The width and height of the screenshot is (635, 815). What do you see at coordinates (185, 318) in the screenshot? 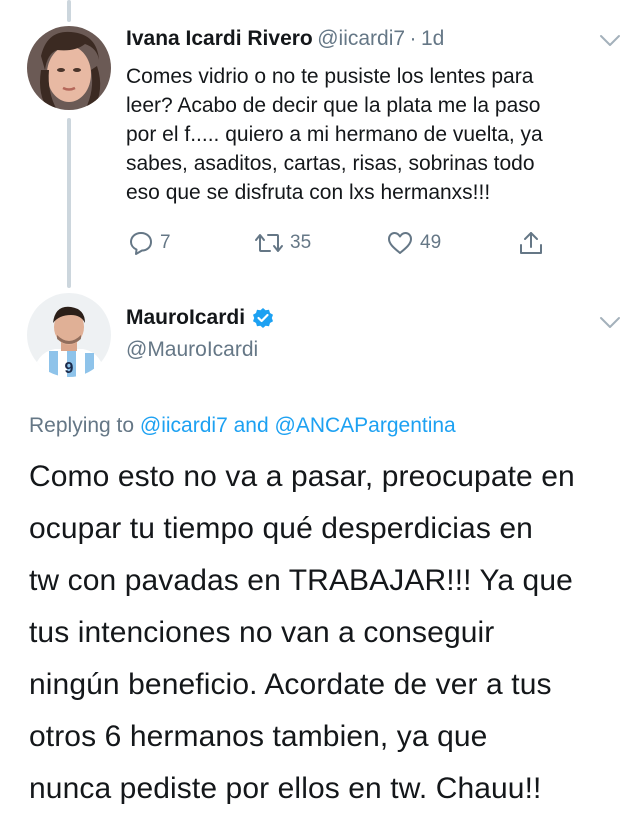
I see `display-name: MauroIcardi` at bounding box center [185, 318].